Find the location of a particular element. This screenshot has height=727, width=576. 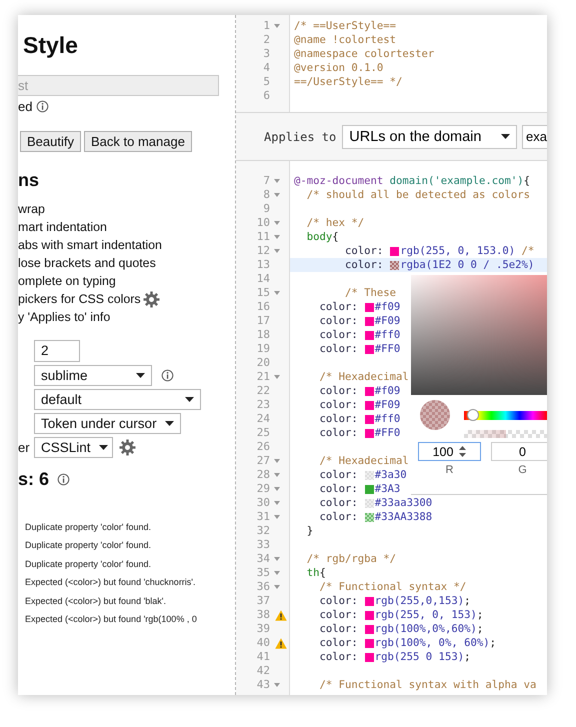

action-button: Back to manage is located at coordinates (138, 141).